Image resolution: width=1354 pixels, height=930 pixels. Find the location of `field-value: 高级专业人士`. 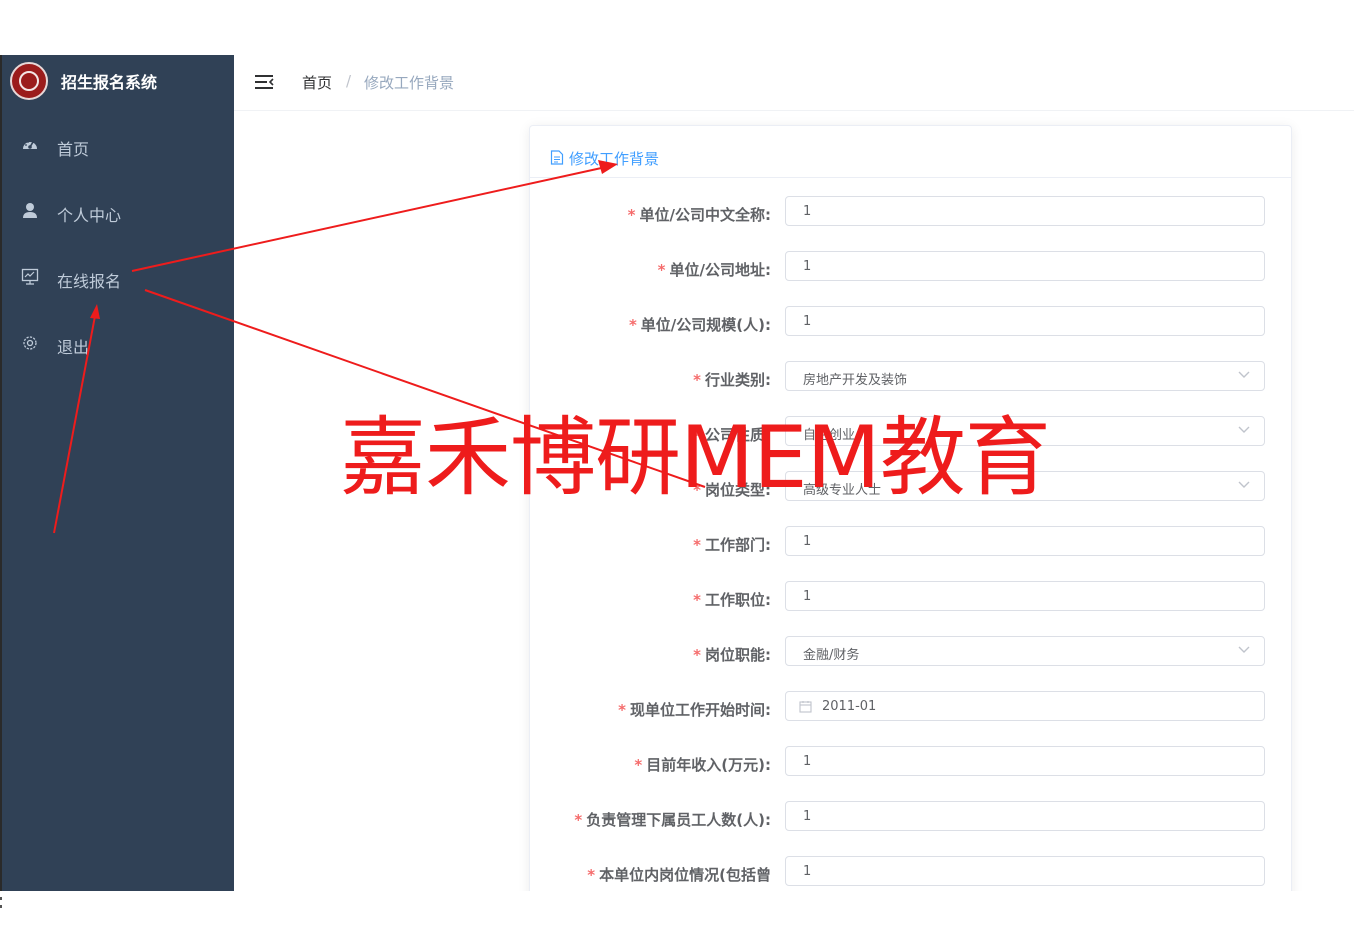

field-value: 高级专业人士 is located at coordinates (842, 490).